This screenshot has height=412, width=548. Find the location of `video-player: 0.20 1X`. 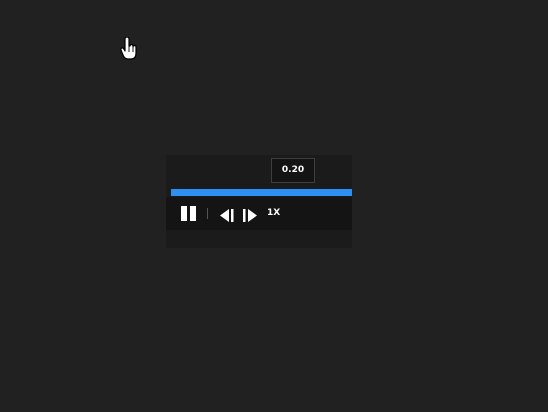

video-player: 0.20 1X is located at coordinates (259, 201).